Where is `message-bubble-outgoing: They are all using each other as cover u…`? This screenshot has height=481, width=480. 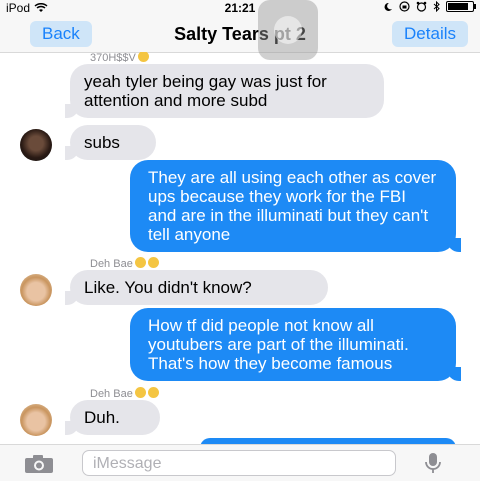 message-bubble-outgoing: They are all using each other as cover u… is located at coordinates (295, 206).